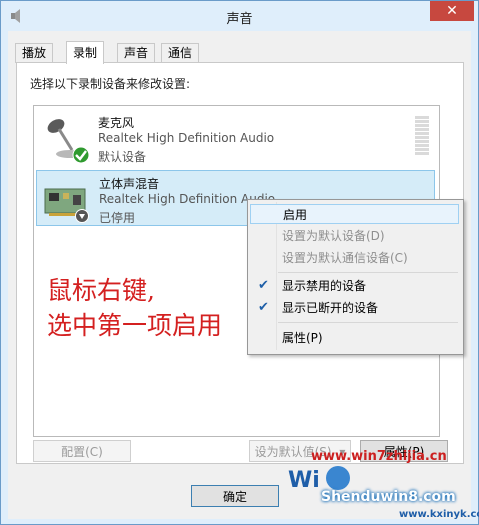 The width and height of the screenshot is (479, 525). Describe the element at coordinates (110, 84) in the screenshot. I see `panel-prompt: 选择以下录制设备来修改设置:` at that location.